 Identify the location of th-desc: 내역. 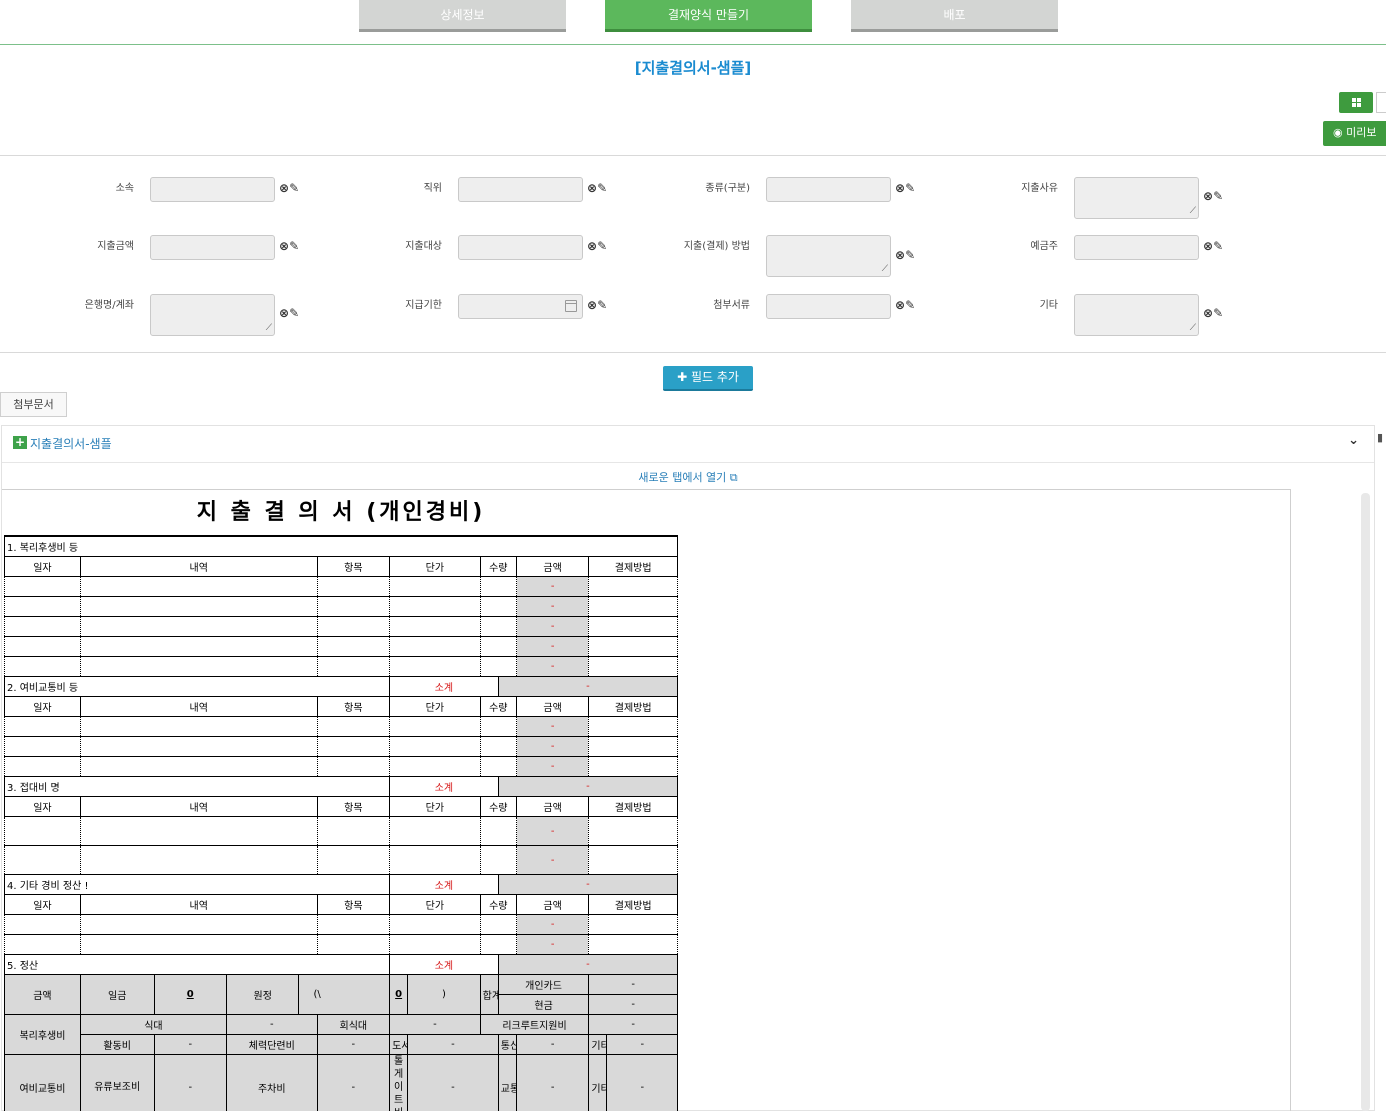
(198, 566).